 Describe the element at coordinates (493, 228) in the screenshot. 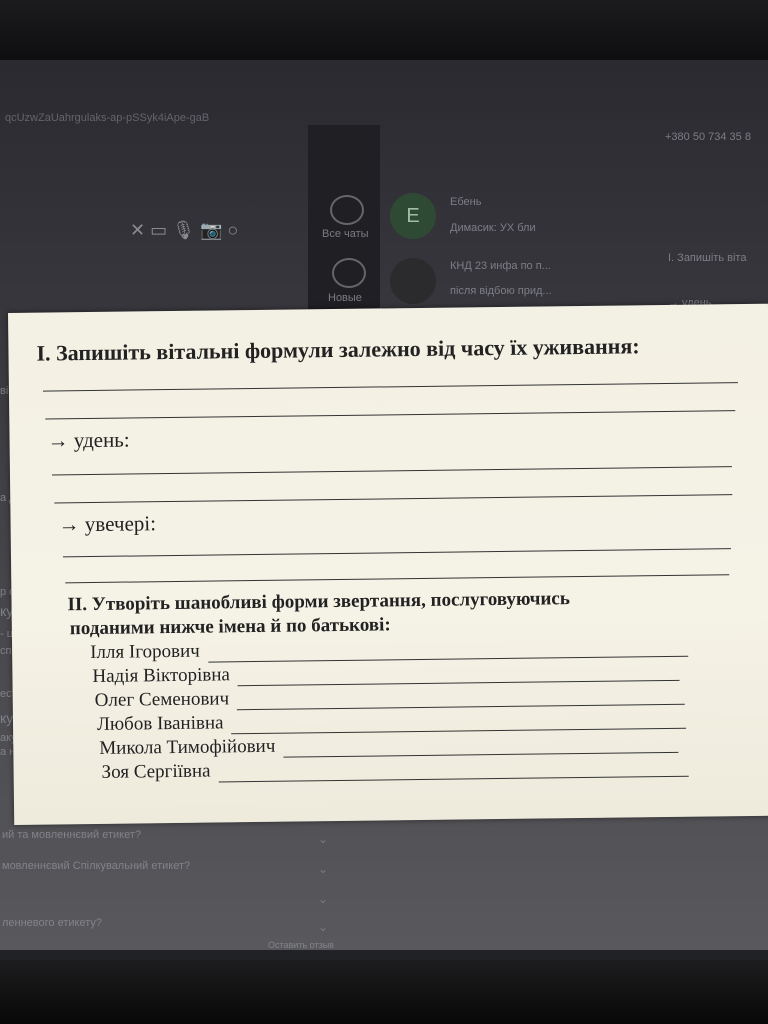

I see `chat-preview: Димасик: УХ бли` at that location.